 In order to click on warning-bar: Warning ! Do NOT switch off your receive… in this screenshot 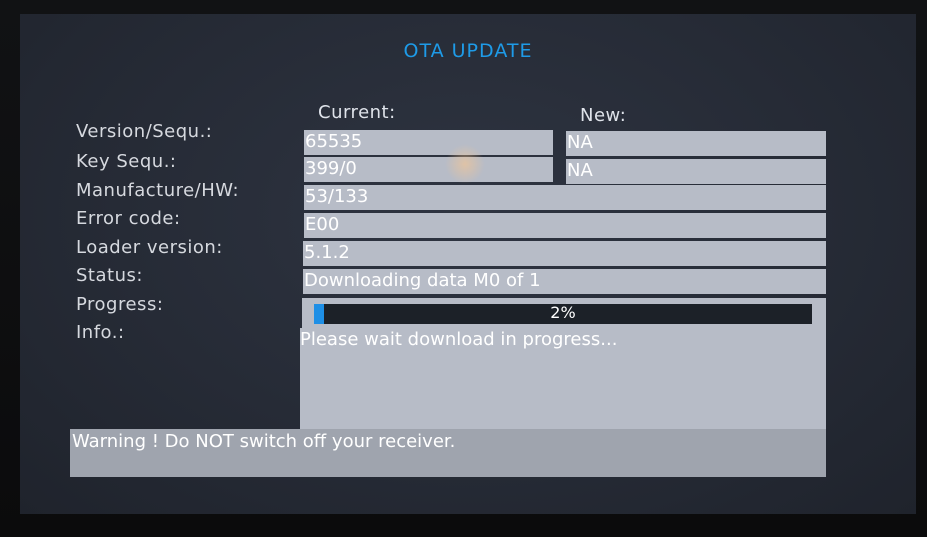, I will do `click(448, 453)`.